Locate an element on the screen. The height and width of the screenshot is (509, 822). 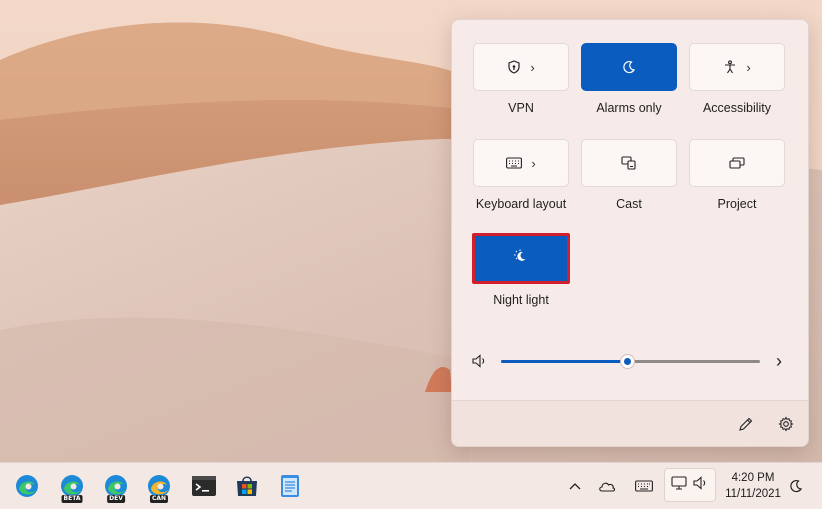
night-light-tile is located at coordinates (521, 258).